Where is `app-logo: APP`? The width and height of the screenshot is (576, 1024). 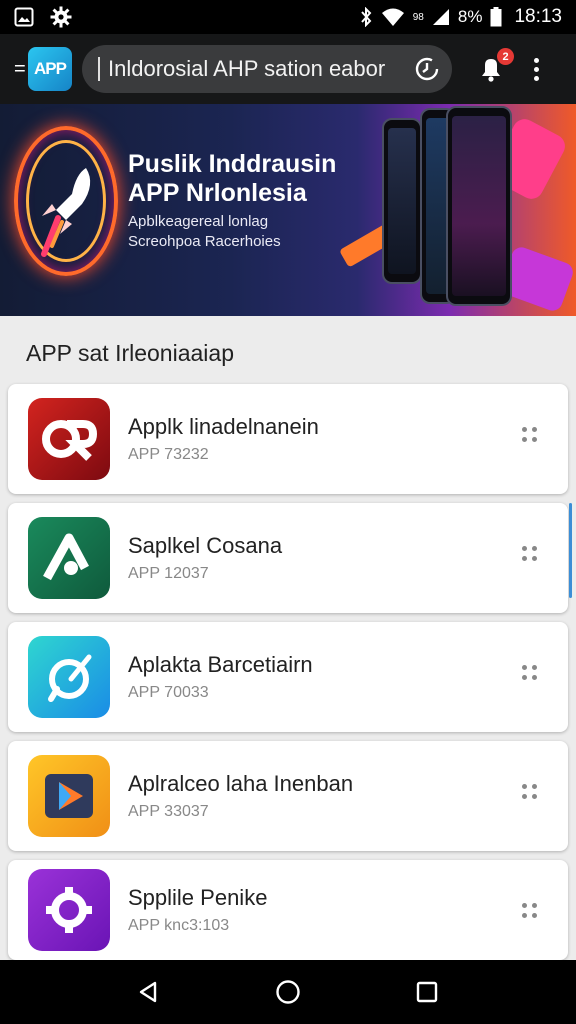
app-logo: APP is located at coordinates (50, 69).